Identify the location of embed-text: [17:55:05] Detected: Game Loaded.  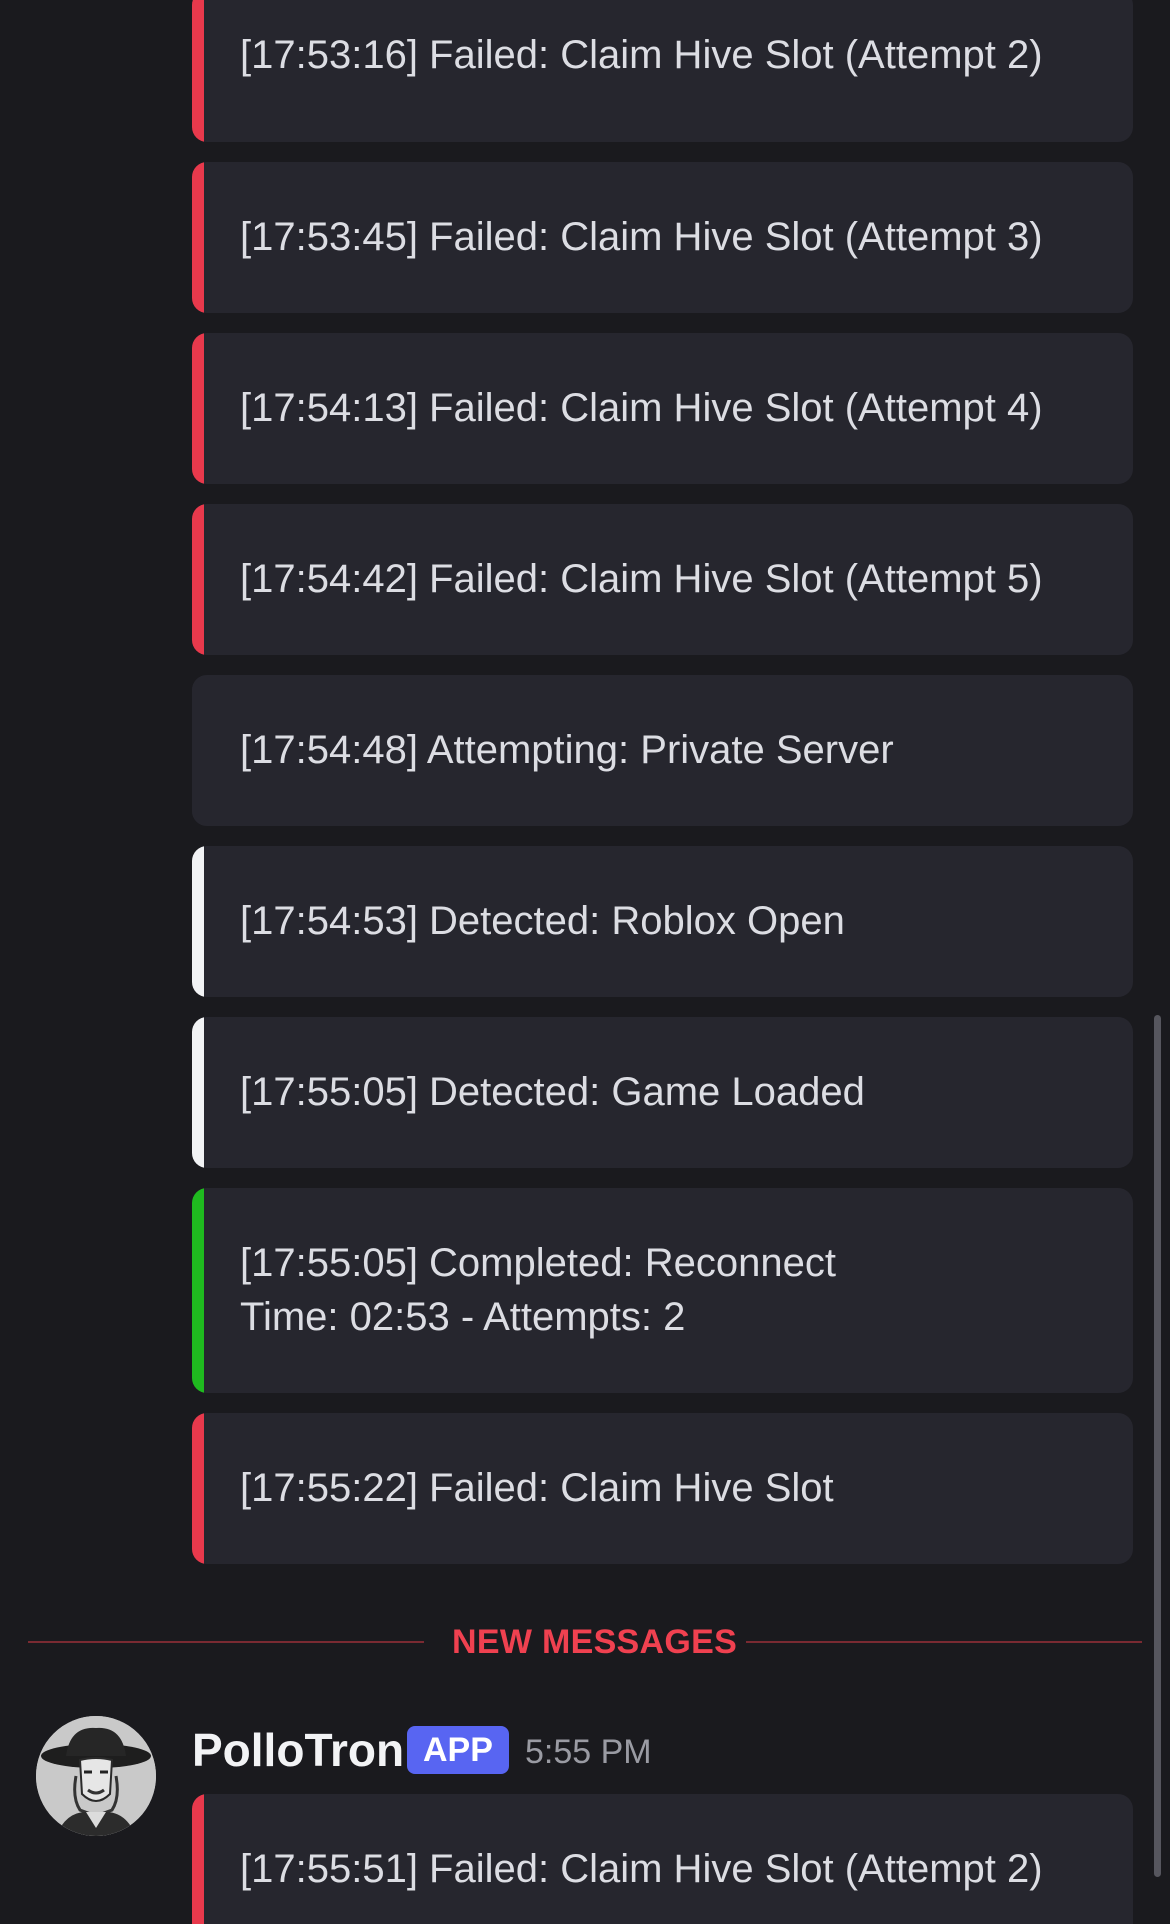
(671, 1092).